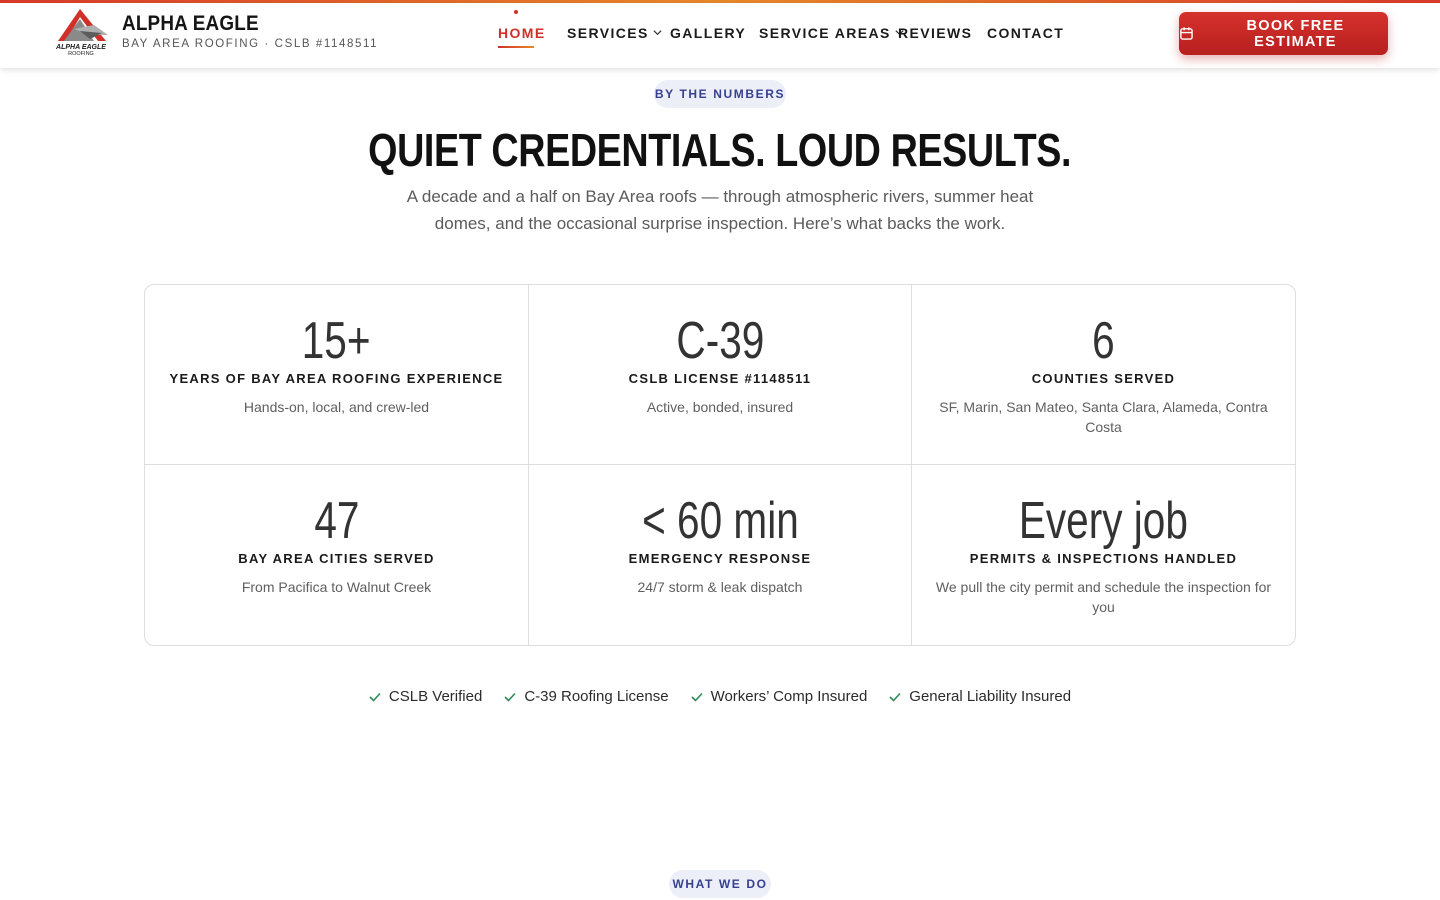 Image resolution: width=1440 pixels, height=900 pixels. I want to click on stat-description: Hands-on, local, and crew-led, so click(336, 407).